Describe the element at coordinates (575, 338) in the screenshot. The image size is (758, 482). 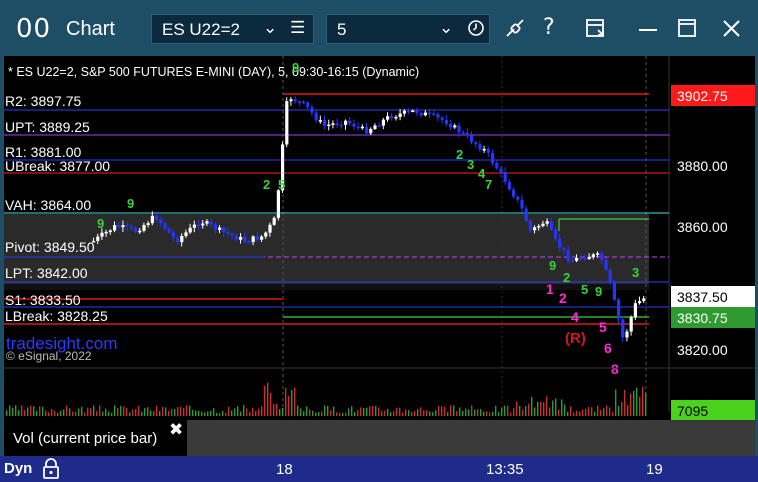
I see `reversal-marker: (R)` at that location.